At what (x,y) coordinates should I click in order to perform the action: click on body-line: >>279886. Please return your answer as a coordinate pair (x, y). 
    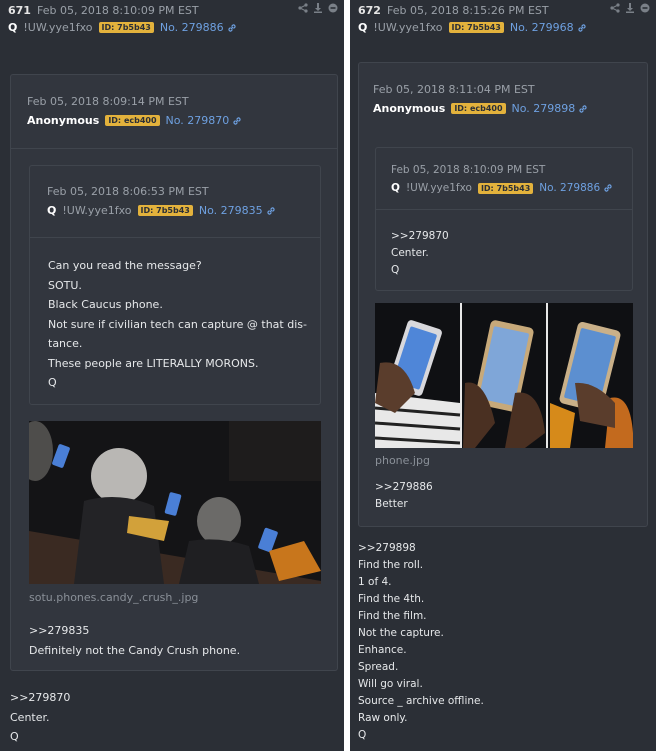
    Looking at the image, I should click on (404, 487).